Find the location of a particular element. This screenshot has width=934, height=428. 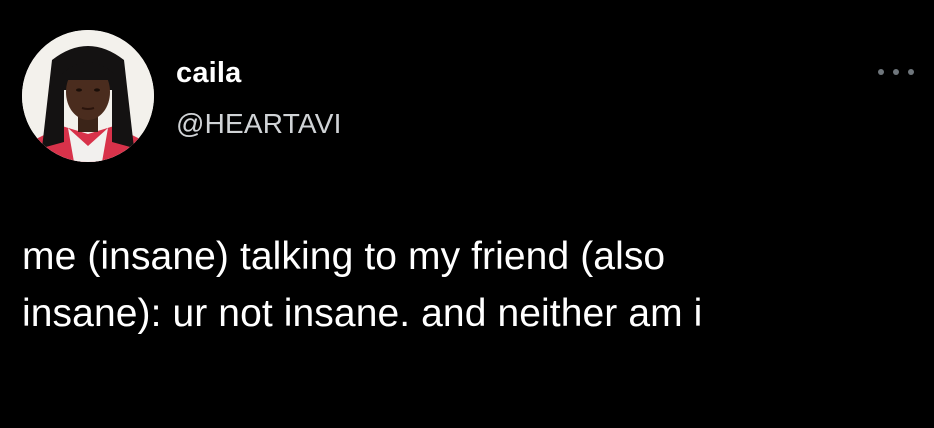

tweet-text-line: me (insane) talking to my friend (also is located at coordinates (344, 256).